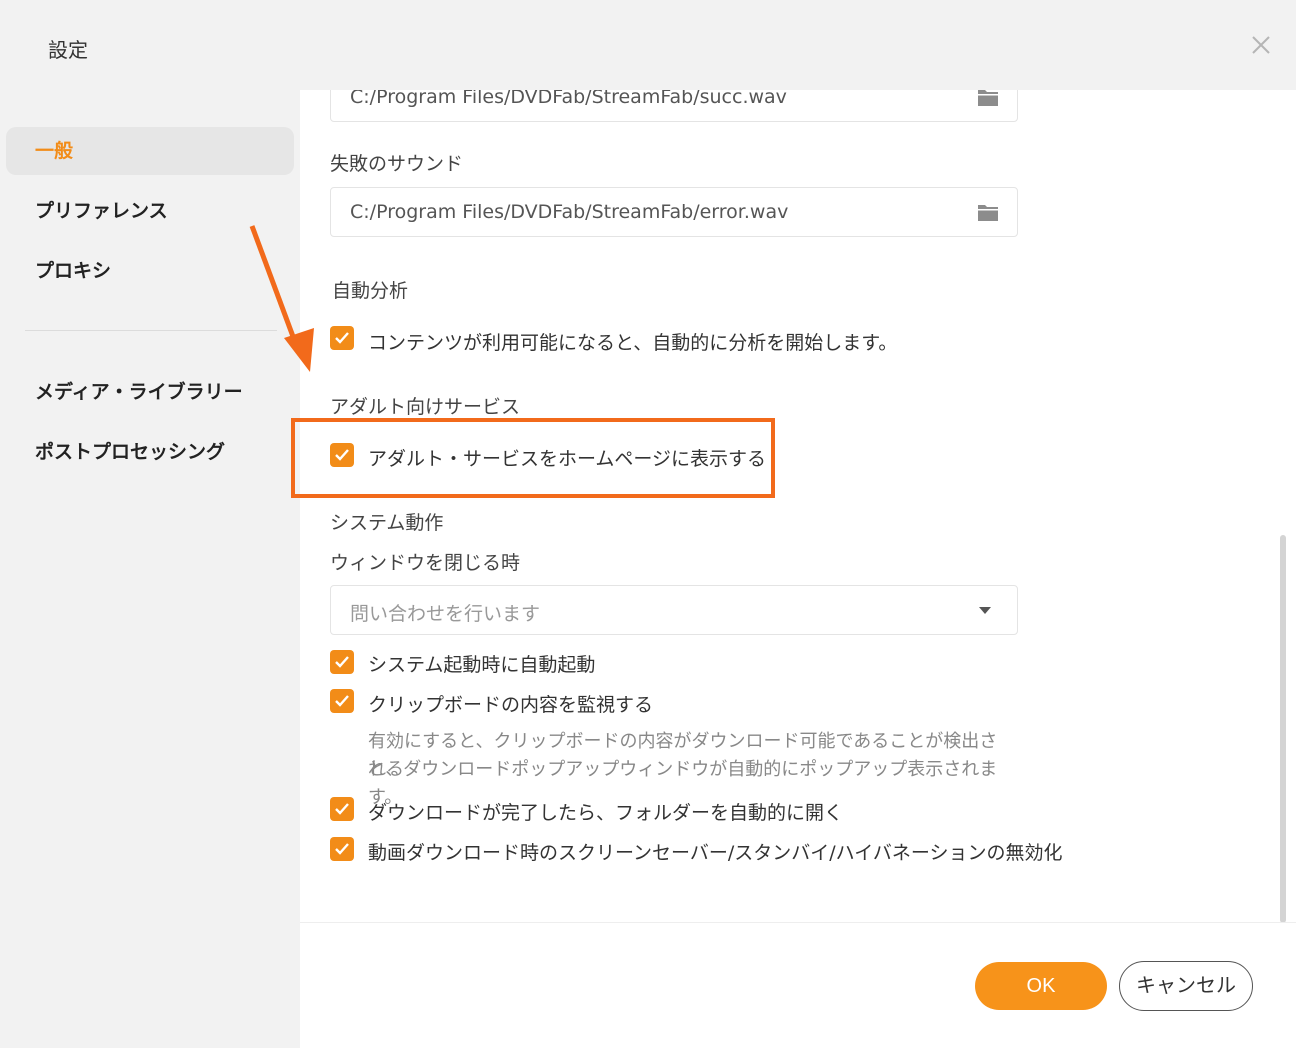 The image size is (1296, 1048). Describe the element at coordinates (674, 610) in the screenshot. I see `window-close-select: 問い合わせを行います` at that location.